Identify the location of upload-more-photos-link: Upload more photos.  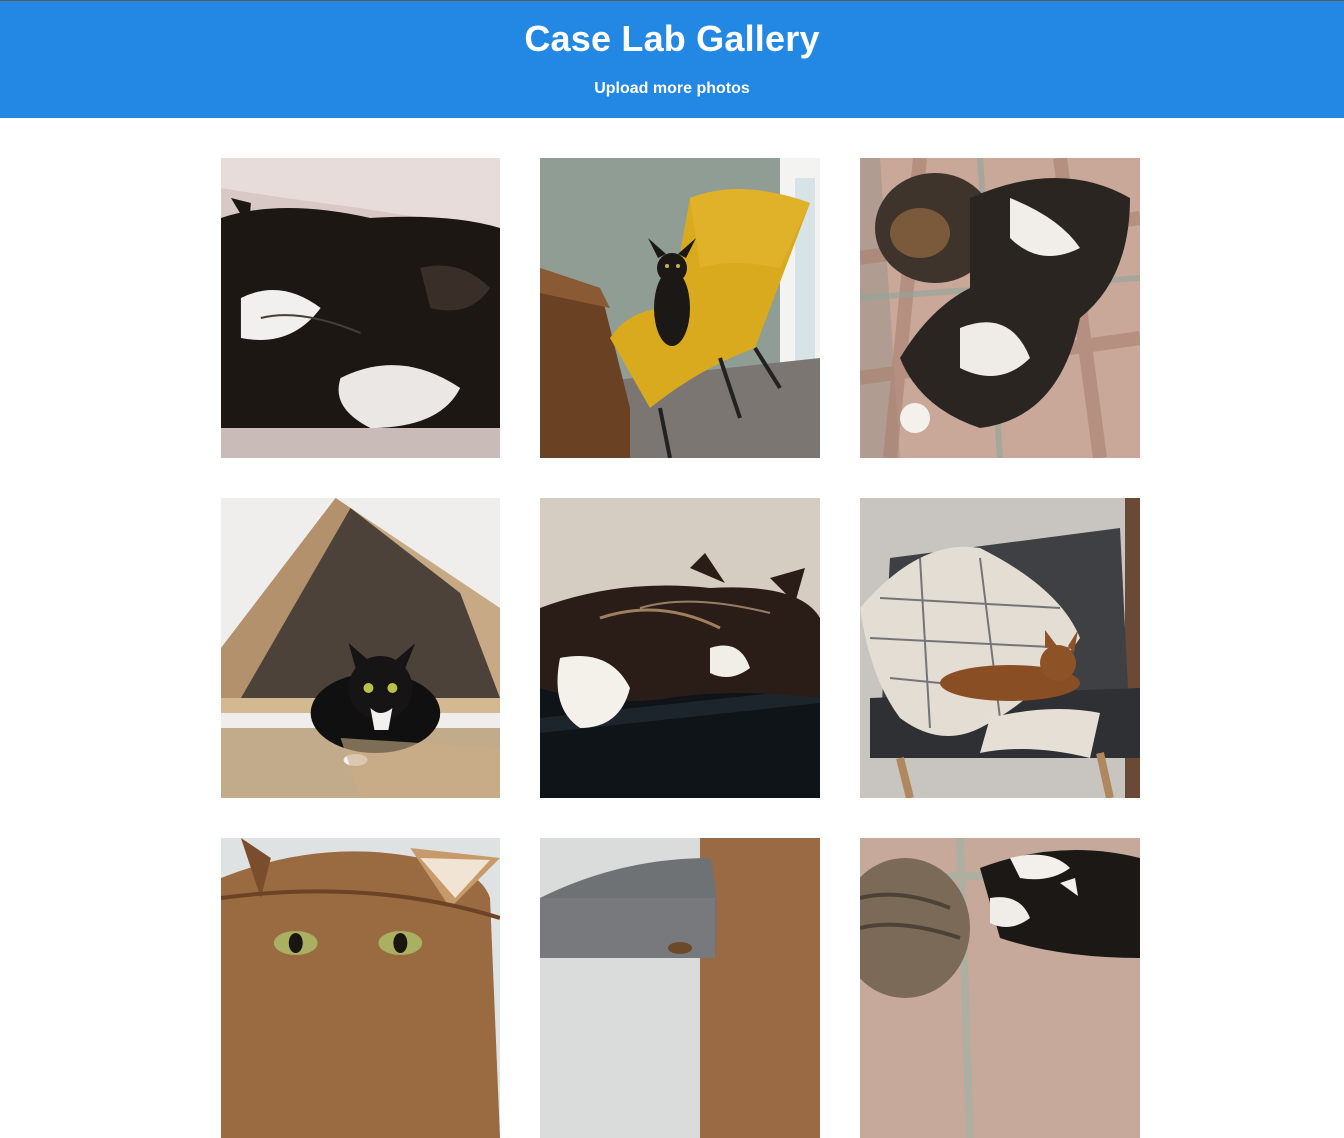
(672, 89).